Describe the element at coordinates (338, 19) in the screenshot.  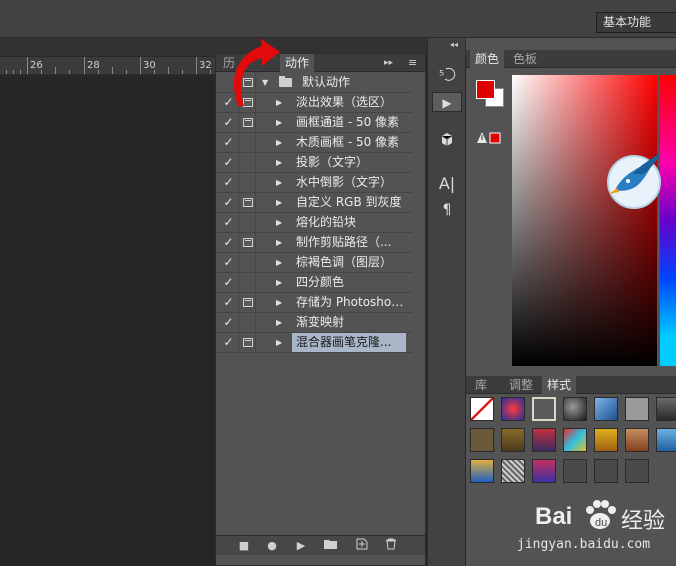
I see `app-menu-bar` at that location.